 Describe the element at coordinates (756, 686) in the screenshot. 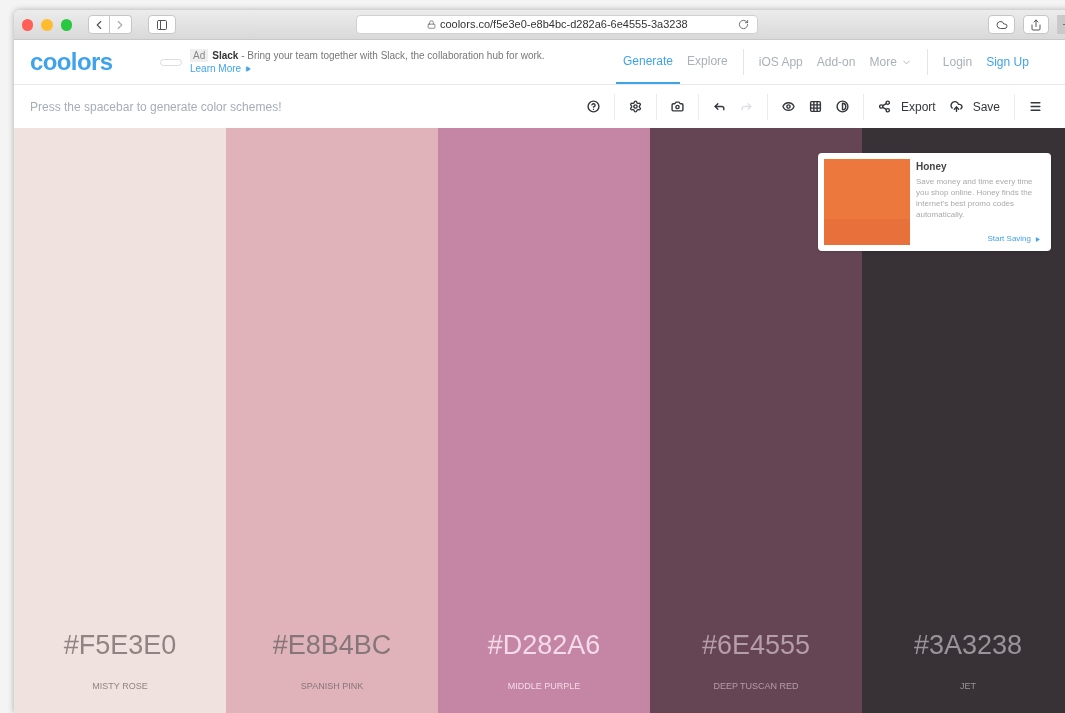

I see `color-name: DEEP TUSCAN RED` at that location.